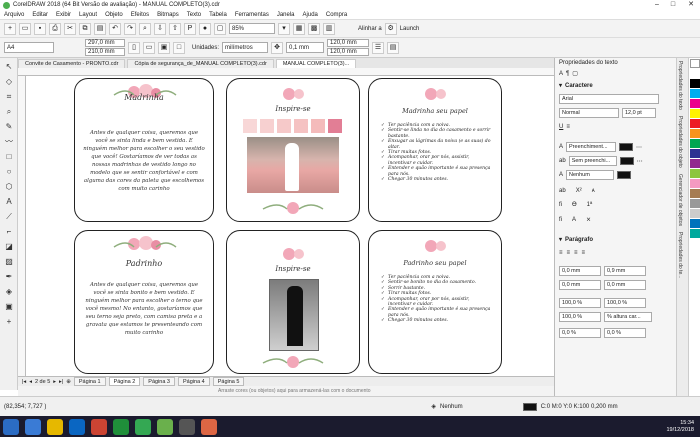  What do you see at coordinates (673, 5) in the screenshot?
I see `maximize-button: □` at bounding box center [673, 5].